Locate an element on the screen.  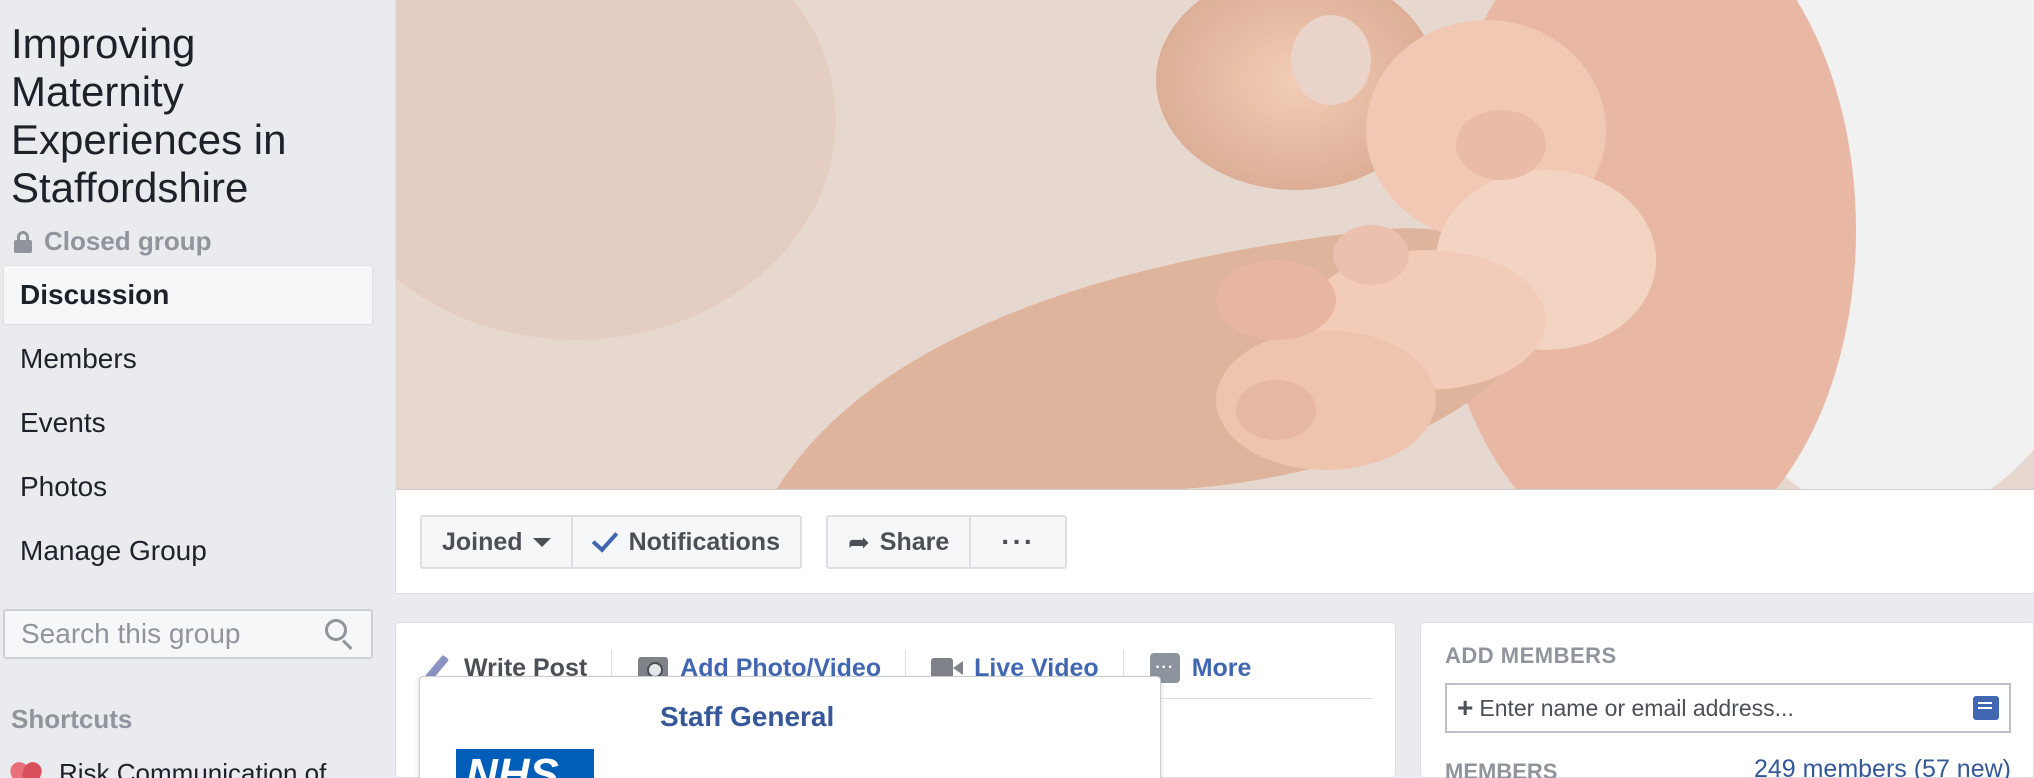
nav-item-members: Members is located at coordinates (188, 359).